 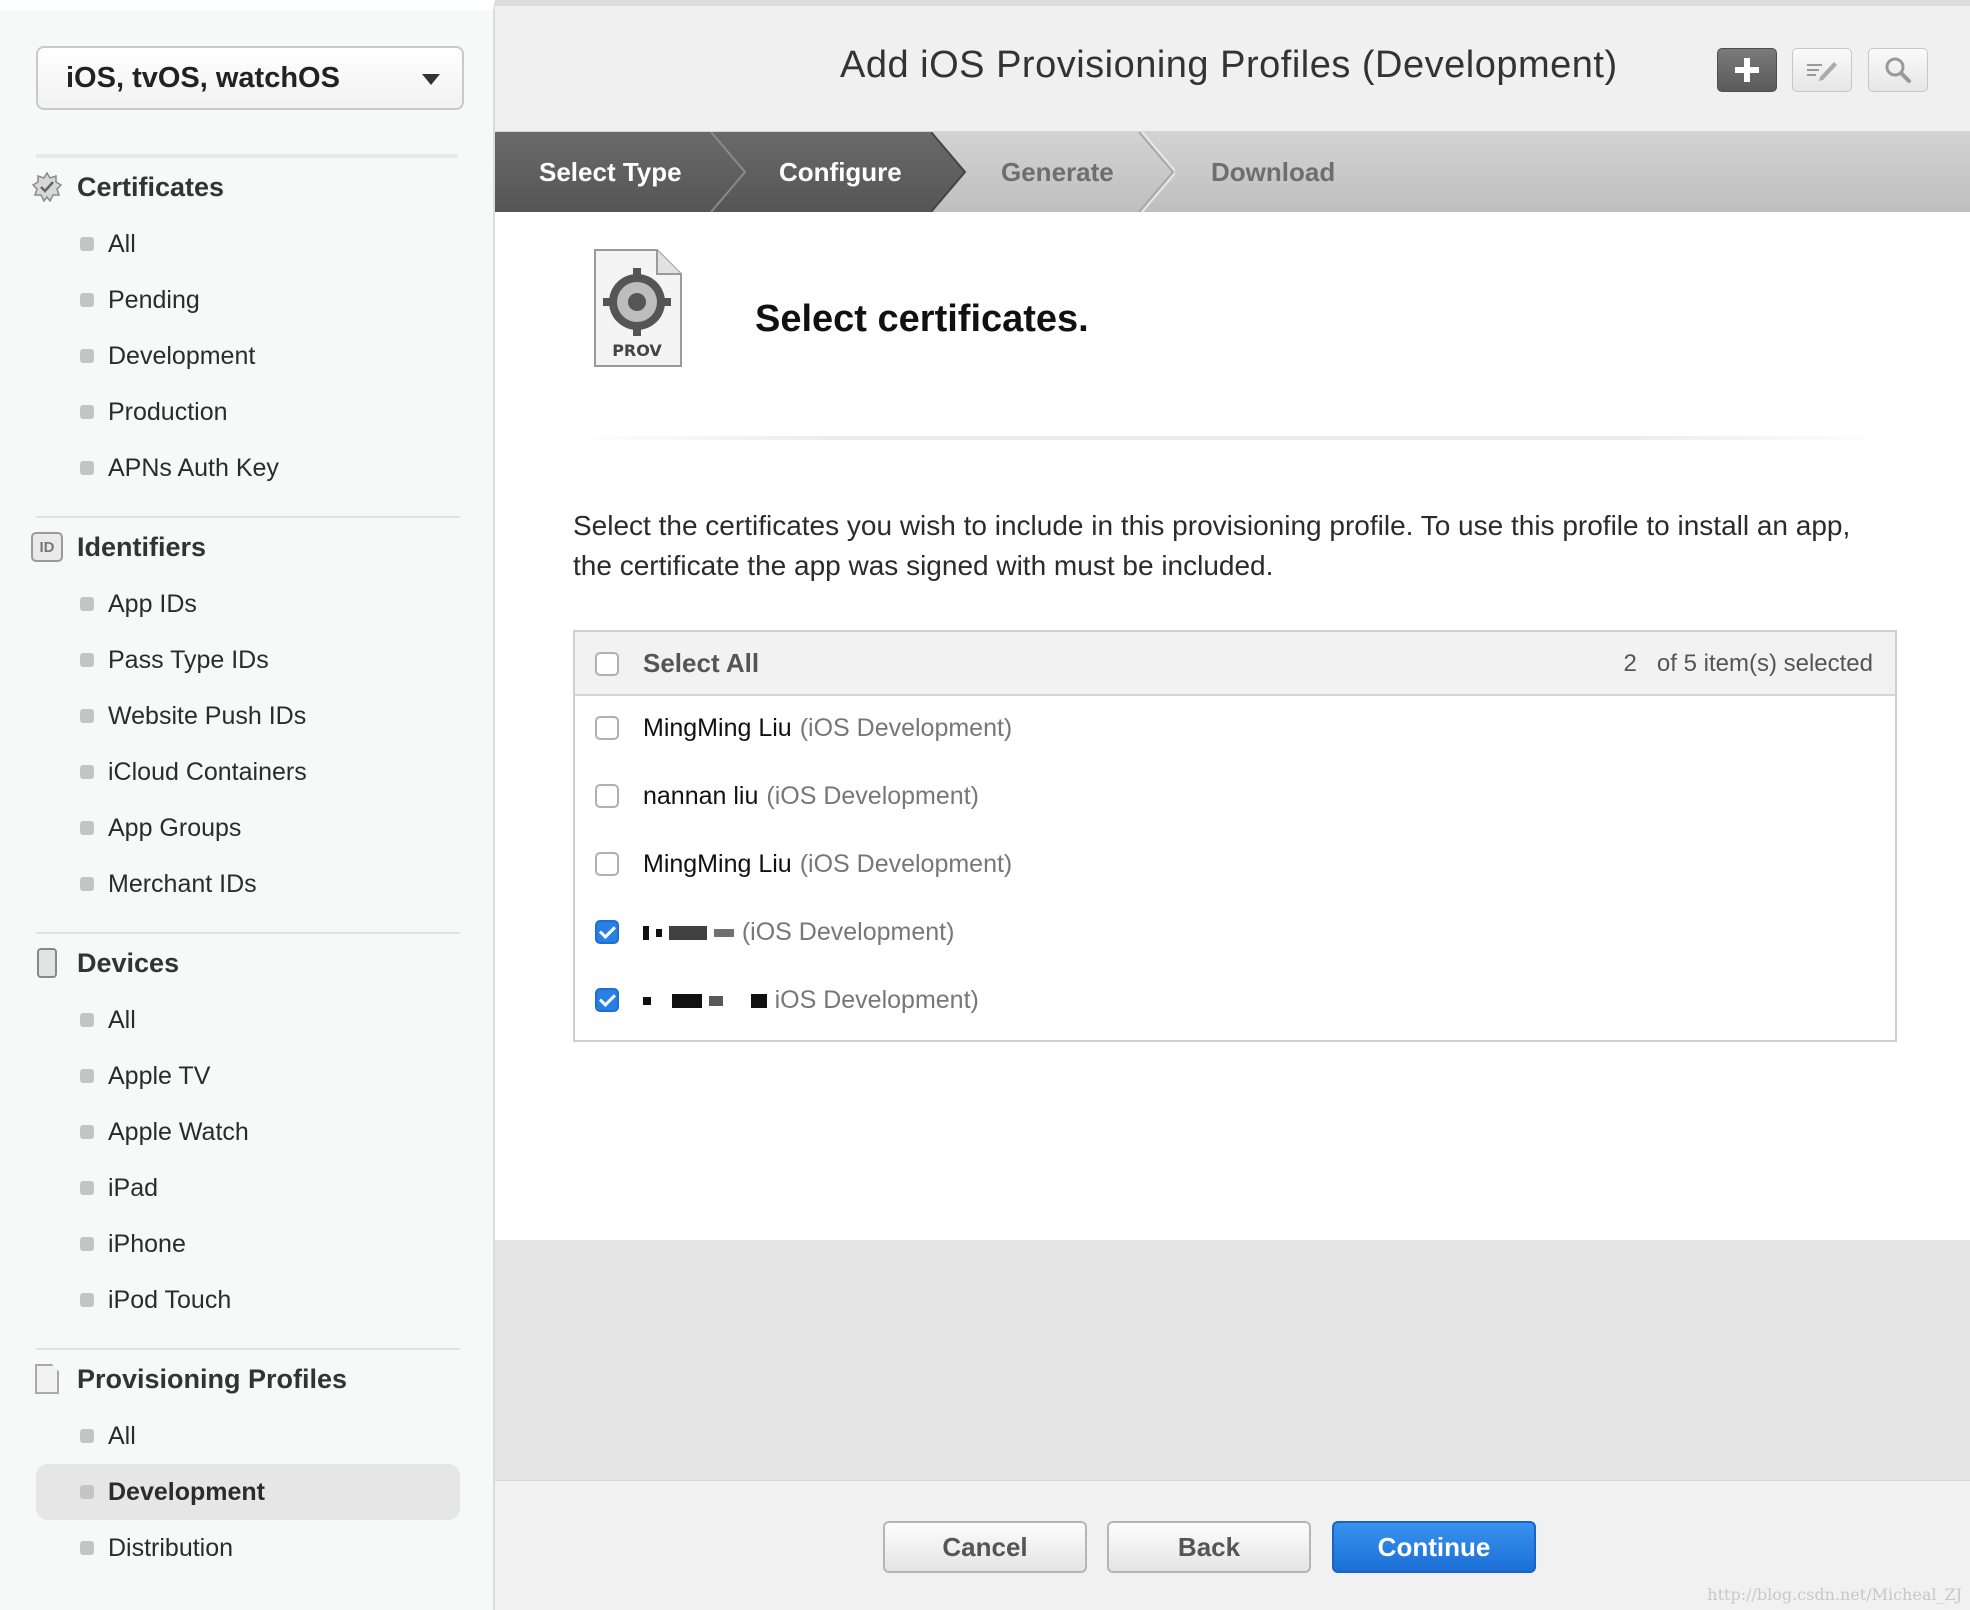 What do you see at coordinates (840, 171) in the screenshot?
I see `step-configure: Configure` at bounding box center [840, 171].